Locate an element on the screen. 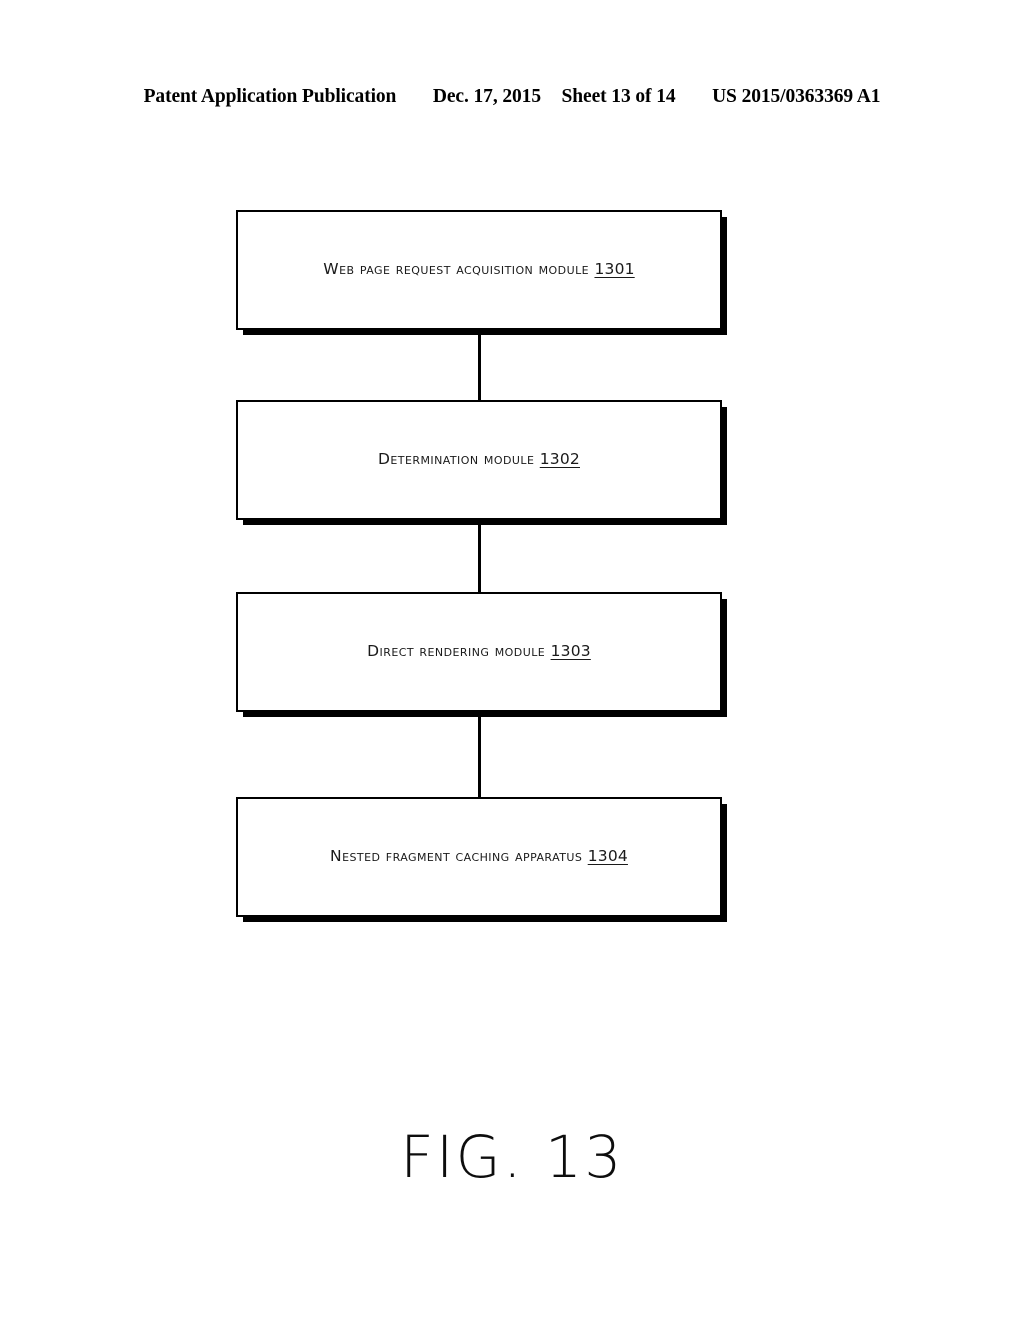  figure-caption: FIG. 13 is located at coordinates (512, 1157).